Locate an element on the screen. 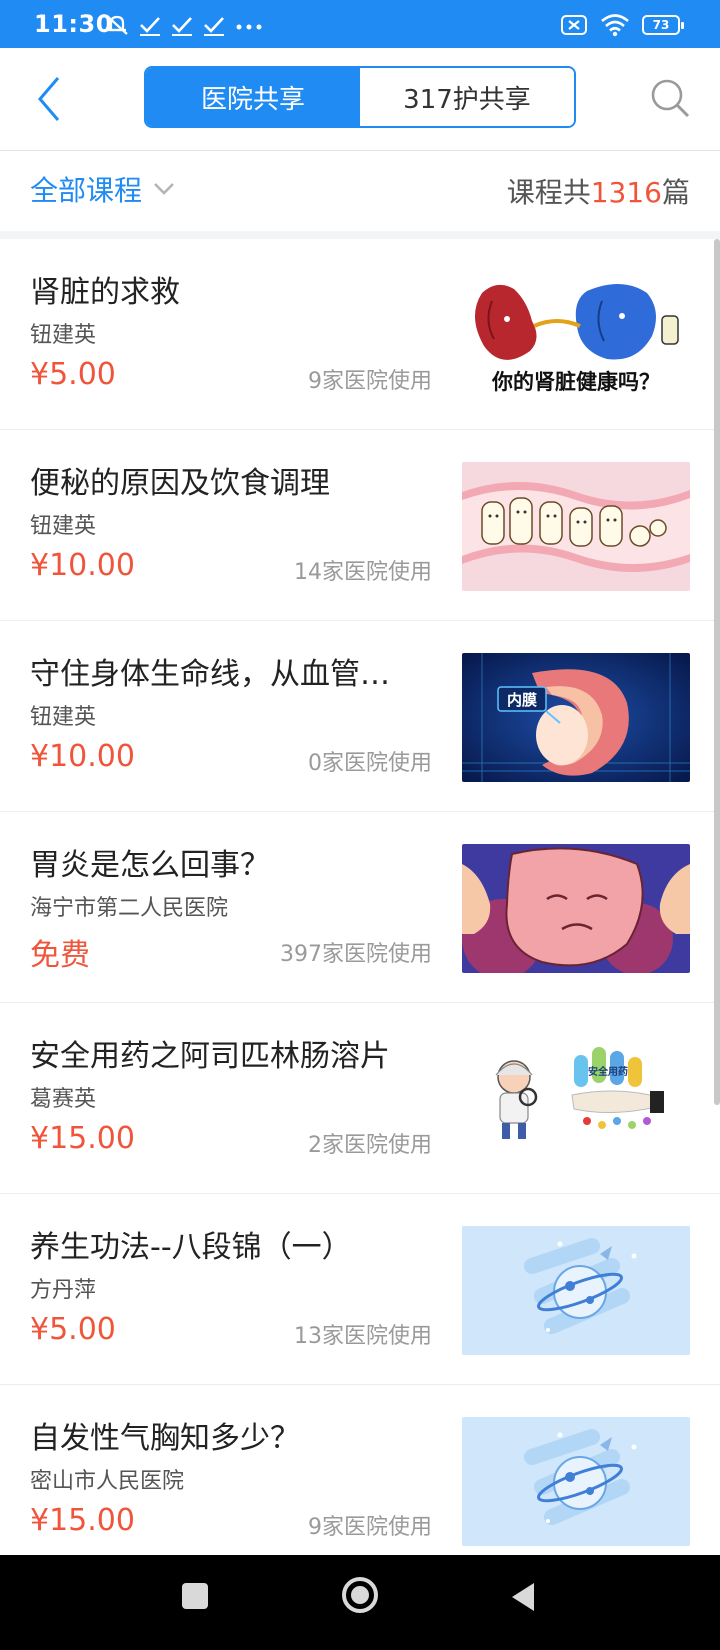 The width and height of the screenshot is (720, 1650). course-usage: 2家医院使用 is located at coordinates (370, 1145).